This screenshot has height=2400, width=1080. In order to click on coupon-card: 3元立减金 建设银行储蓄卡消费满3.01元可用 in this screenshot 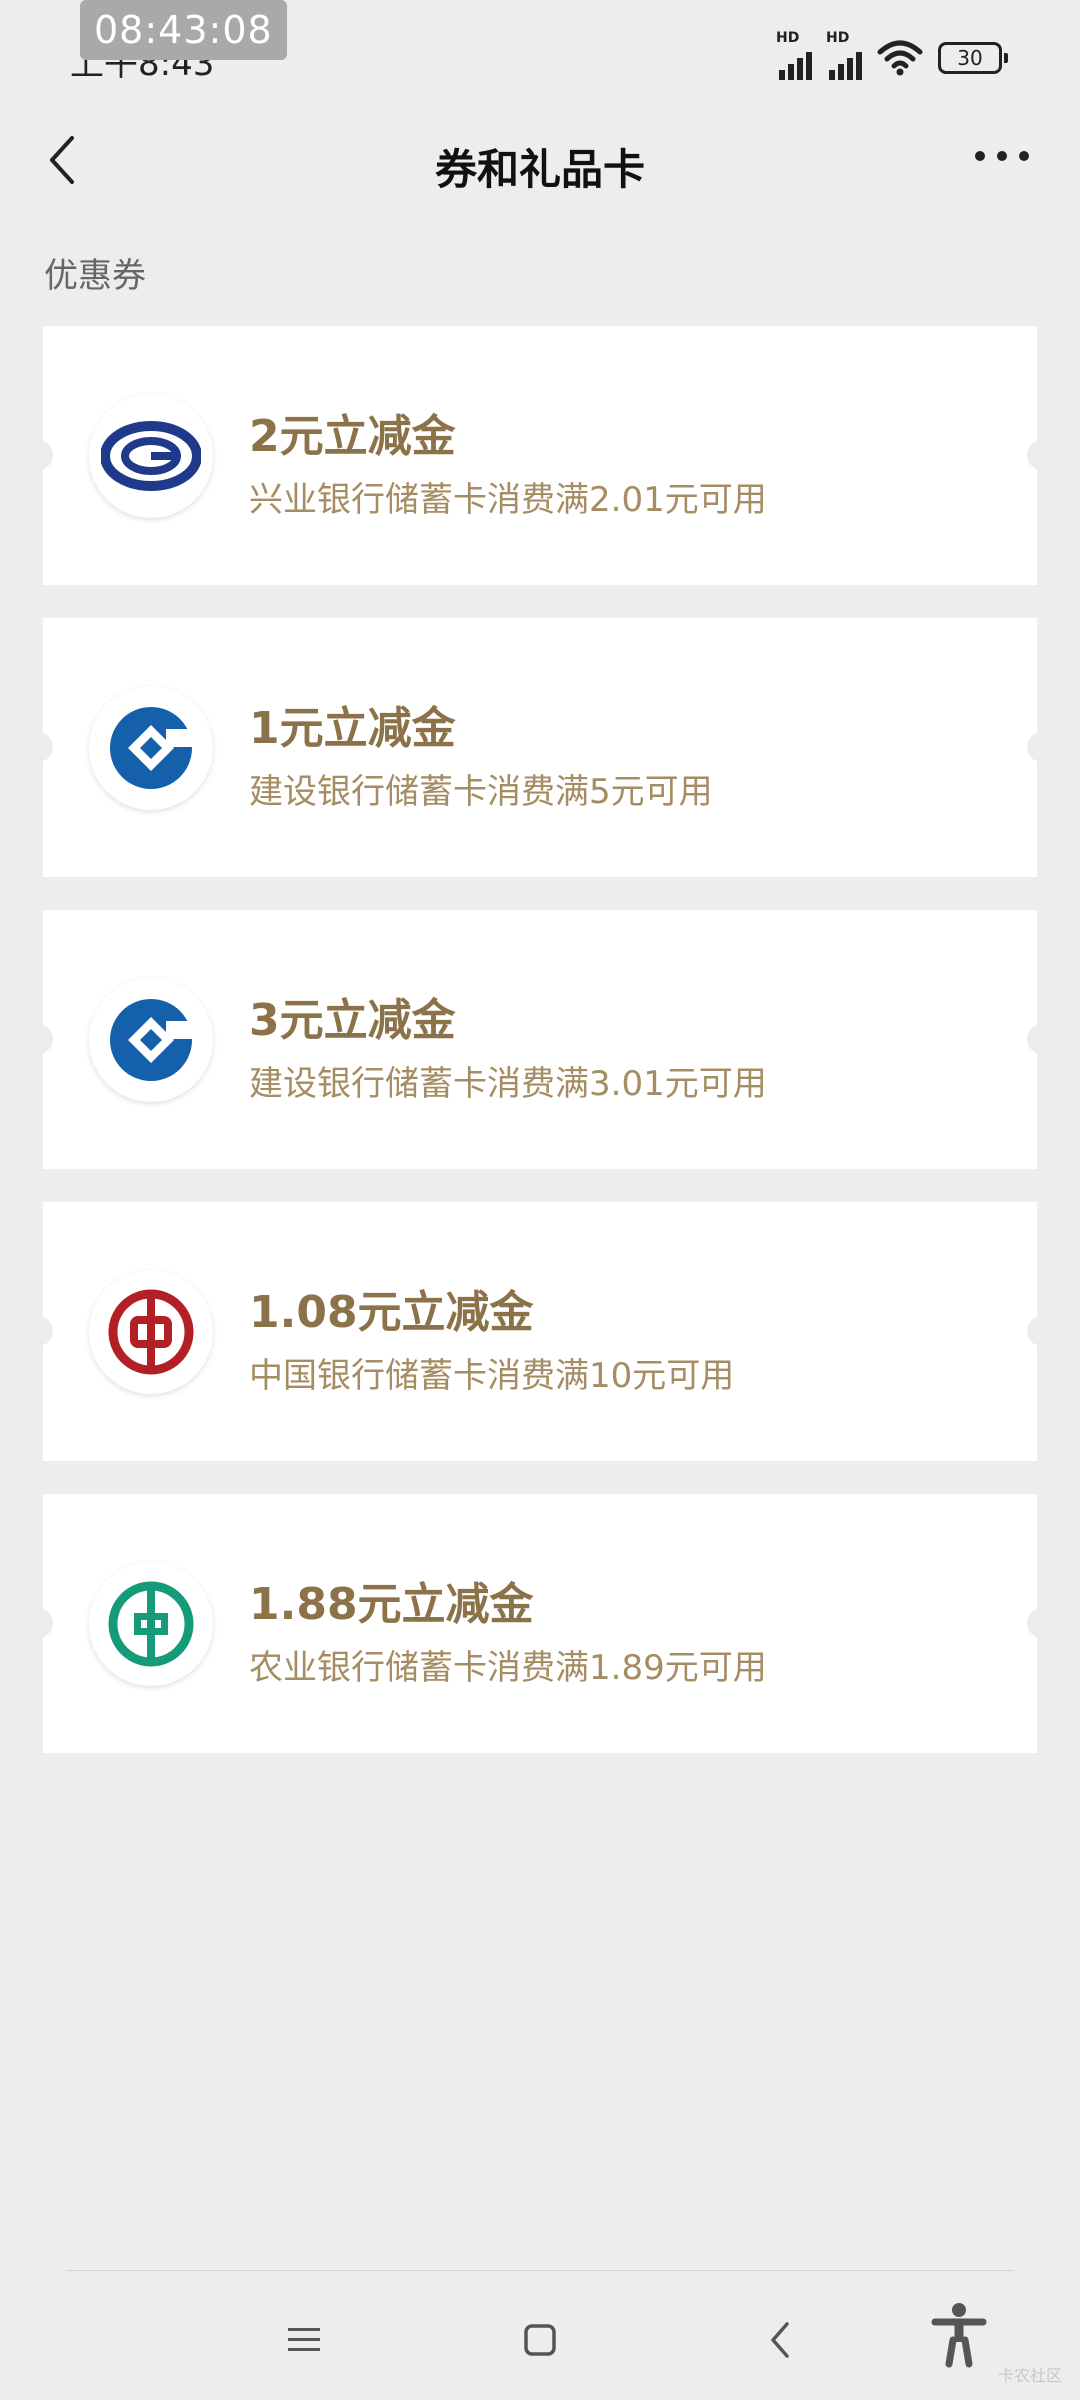, I will do `click(540, 1039)`.